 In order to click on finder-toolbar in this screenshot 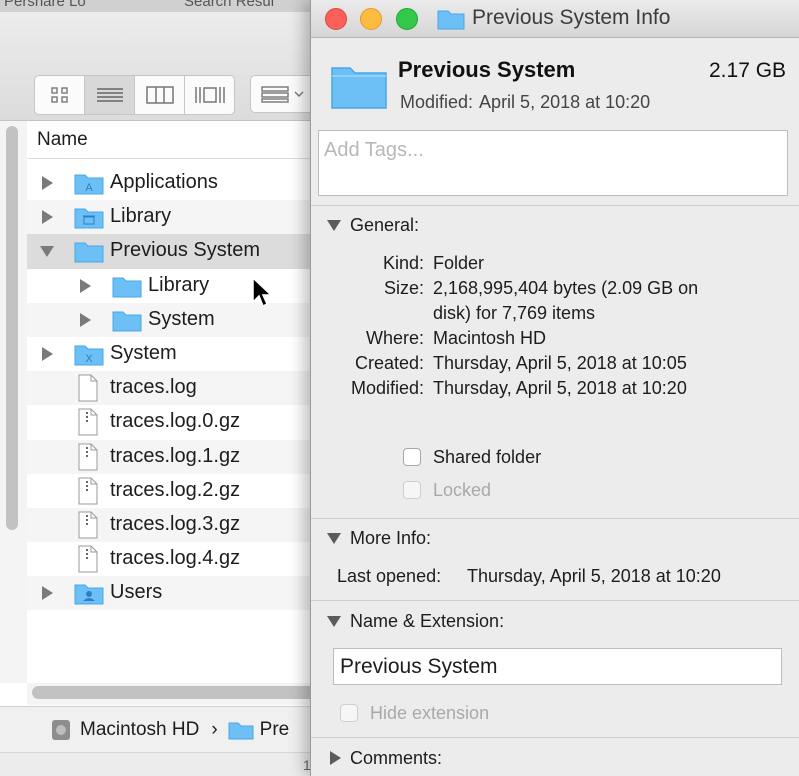, I will do `click(165, 66)`.